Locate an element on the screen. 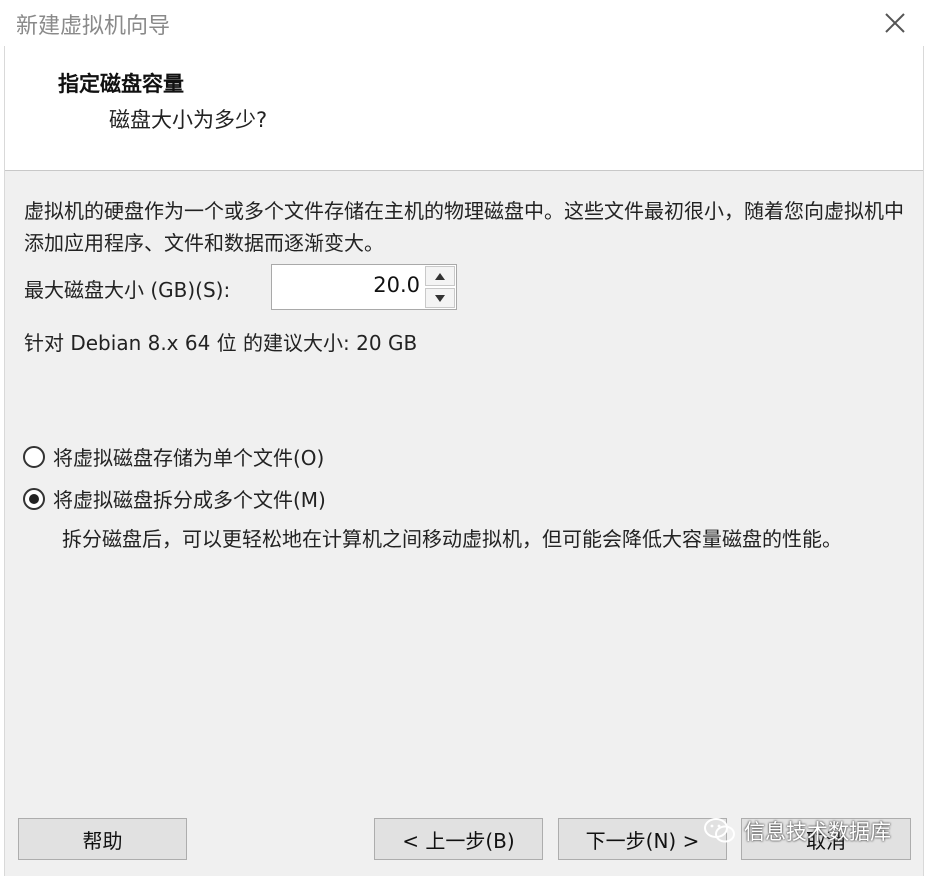 The height and width of the screenshot is (876, 928). help-button: 帮助 is located at coordinates (102, 839).